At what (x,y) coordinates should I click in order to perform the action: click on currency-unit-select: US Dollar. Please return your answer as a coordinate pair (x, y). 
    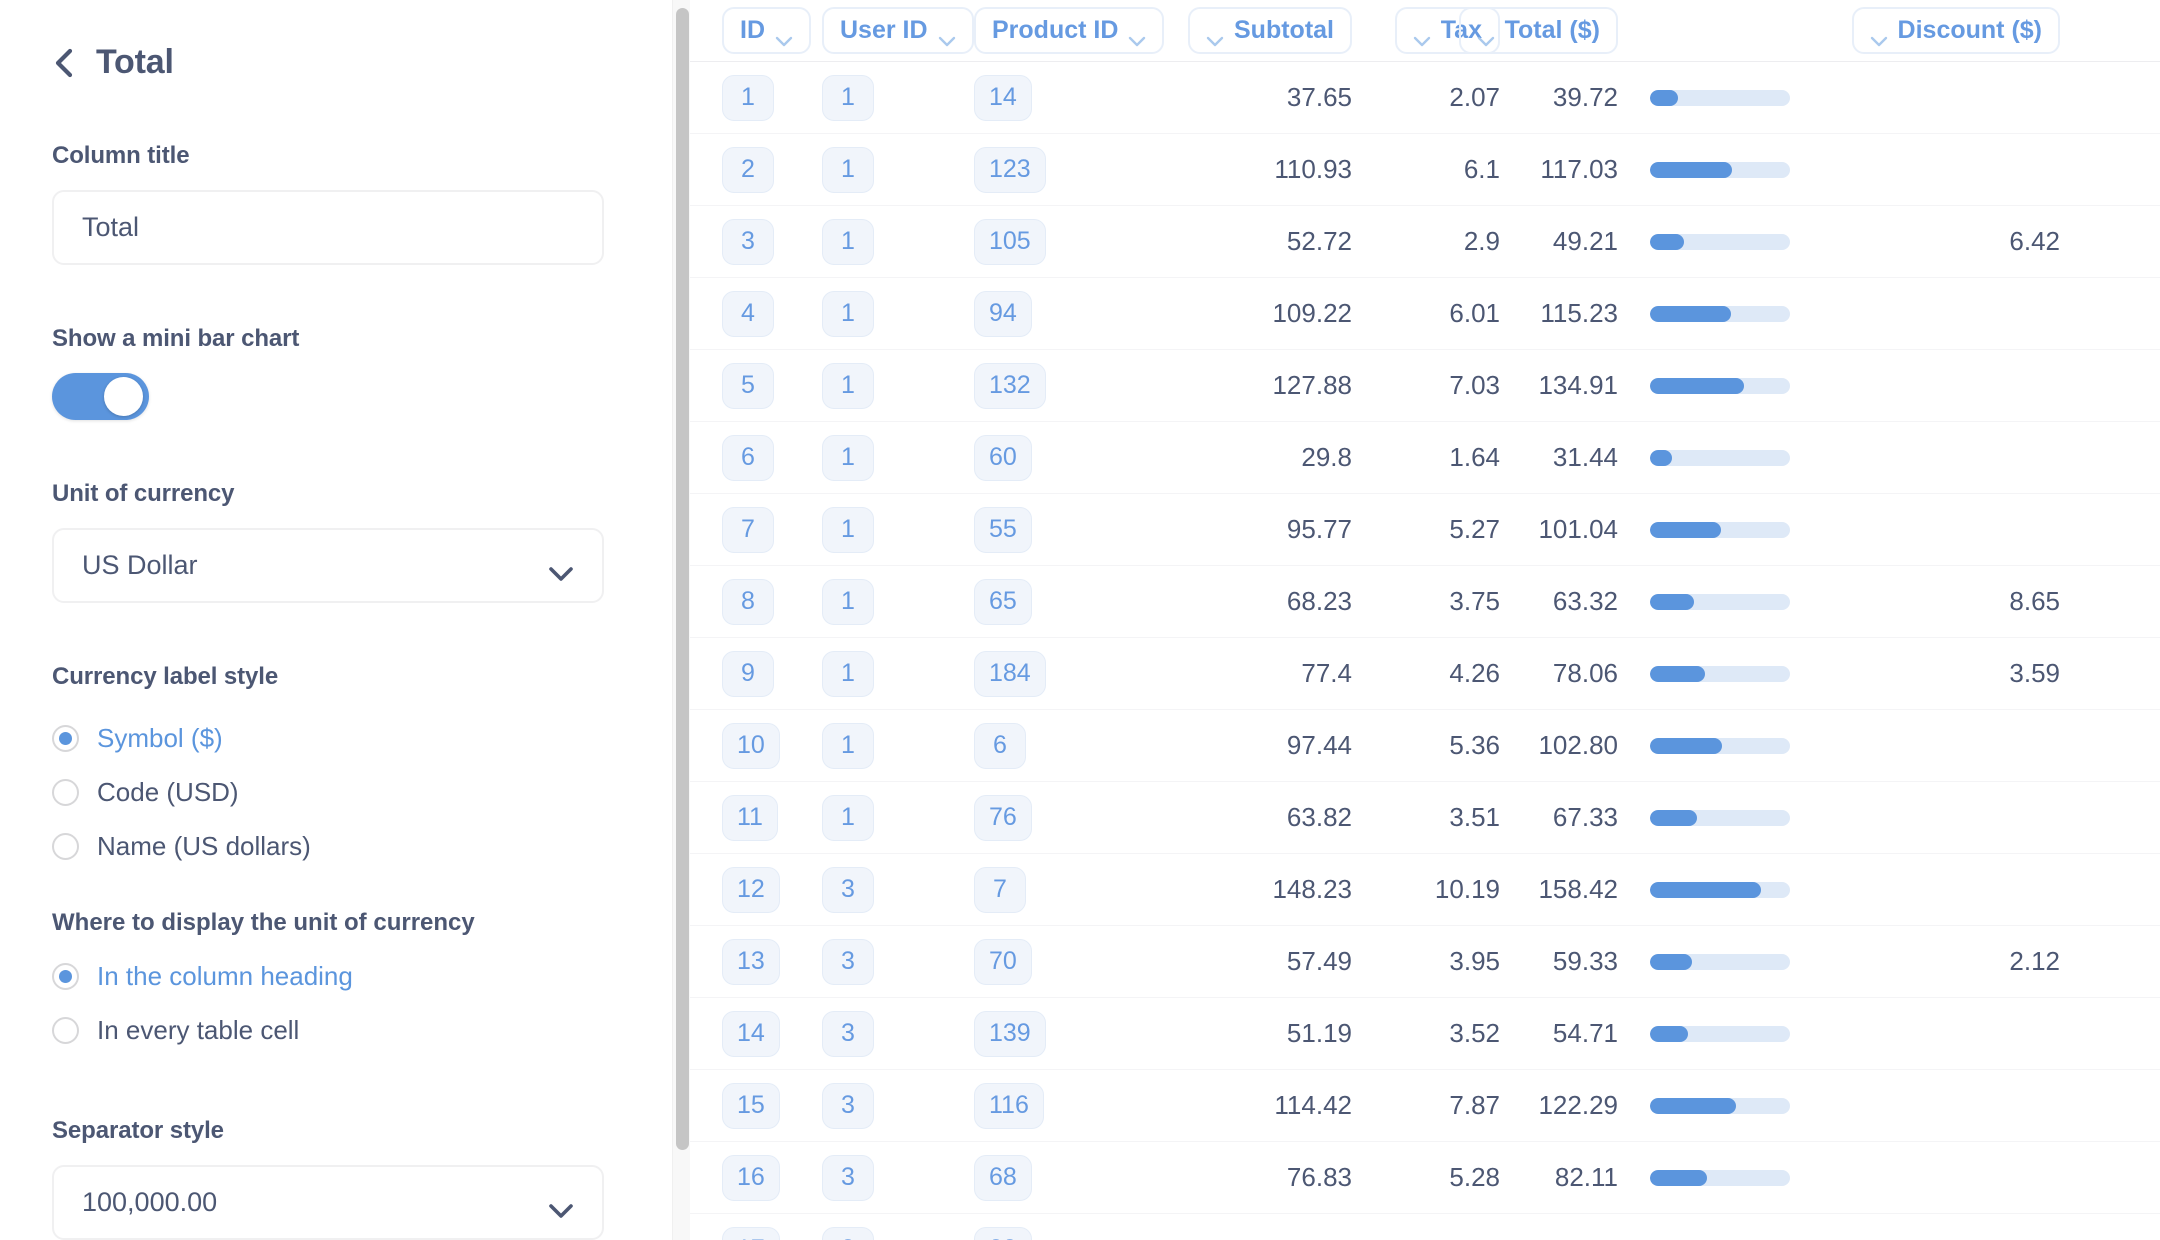
    Looking at the image, I should click on (328, 565).